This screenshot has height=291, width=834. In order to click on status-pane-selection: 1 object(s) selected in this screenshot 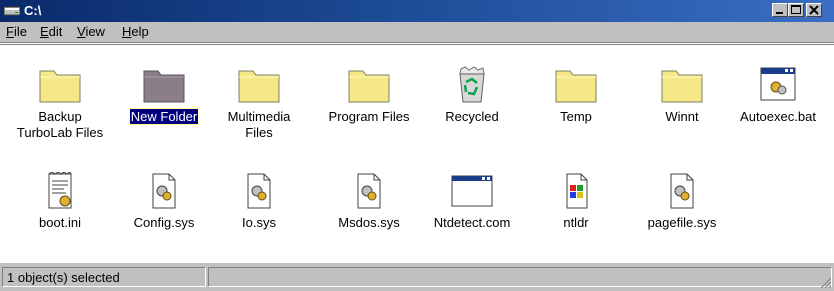, I will do `click(104, 277)`.